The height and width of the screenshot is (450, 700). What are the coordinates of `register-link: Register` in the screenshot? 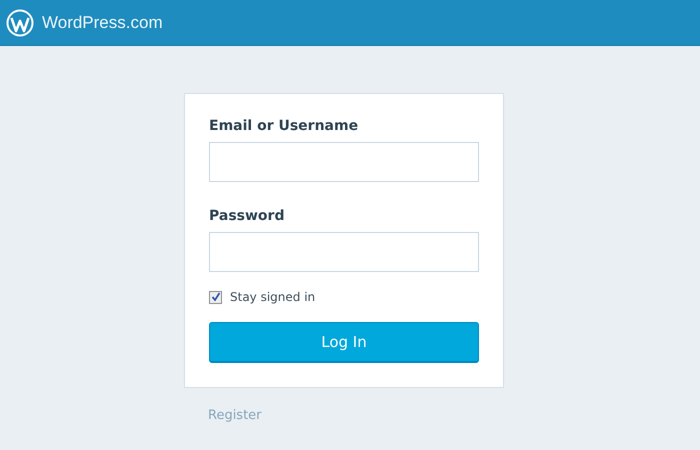 It's located at (235, 416).